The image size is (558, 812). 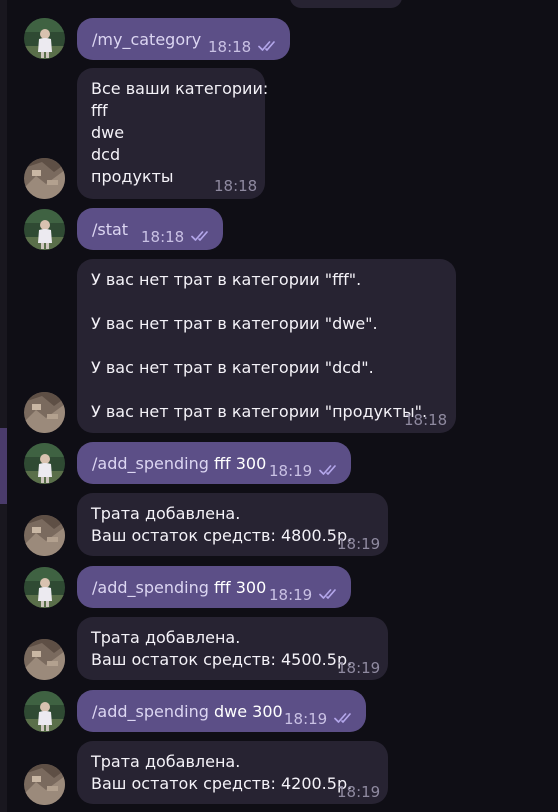 I want to click on bot-command-link: /stat, so click(x=110, y=230).